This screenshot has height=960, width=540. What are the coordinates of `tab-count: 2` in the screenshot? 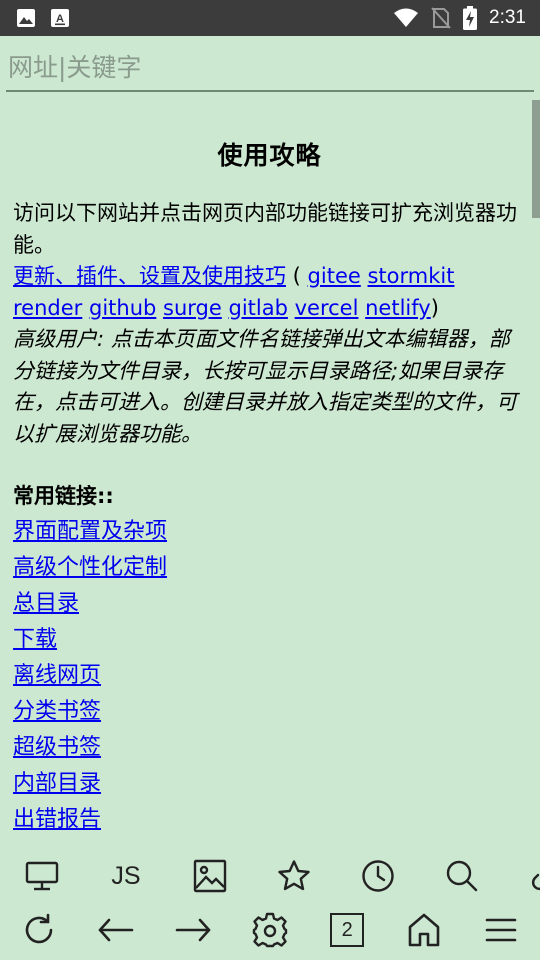 It's located at (347, 929).